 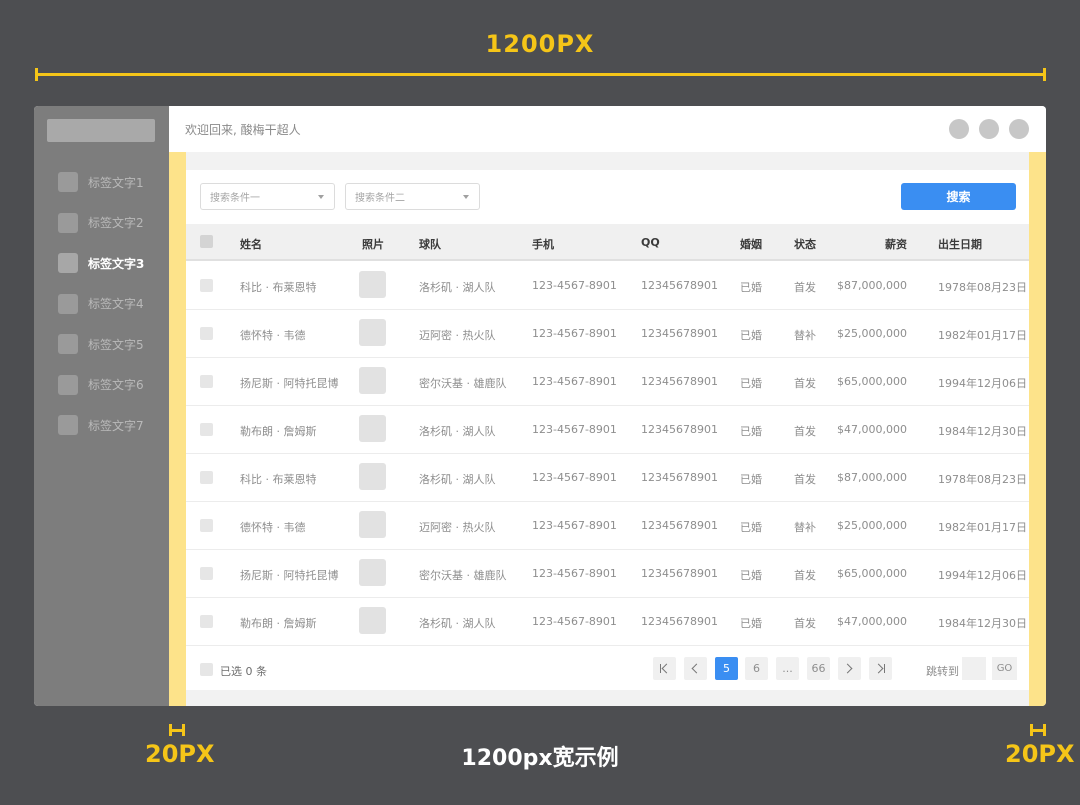 I want to click on cell-birth: 1978年08月23日, so click(x=982, y=287).